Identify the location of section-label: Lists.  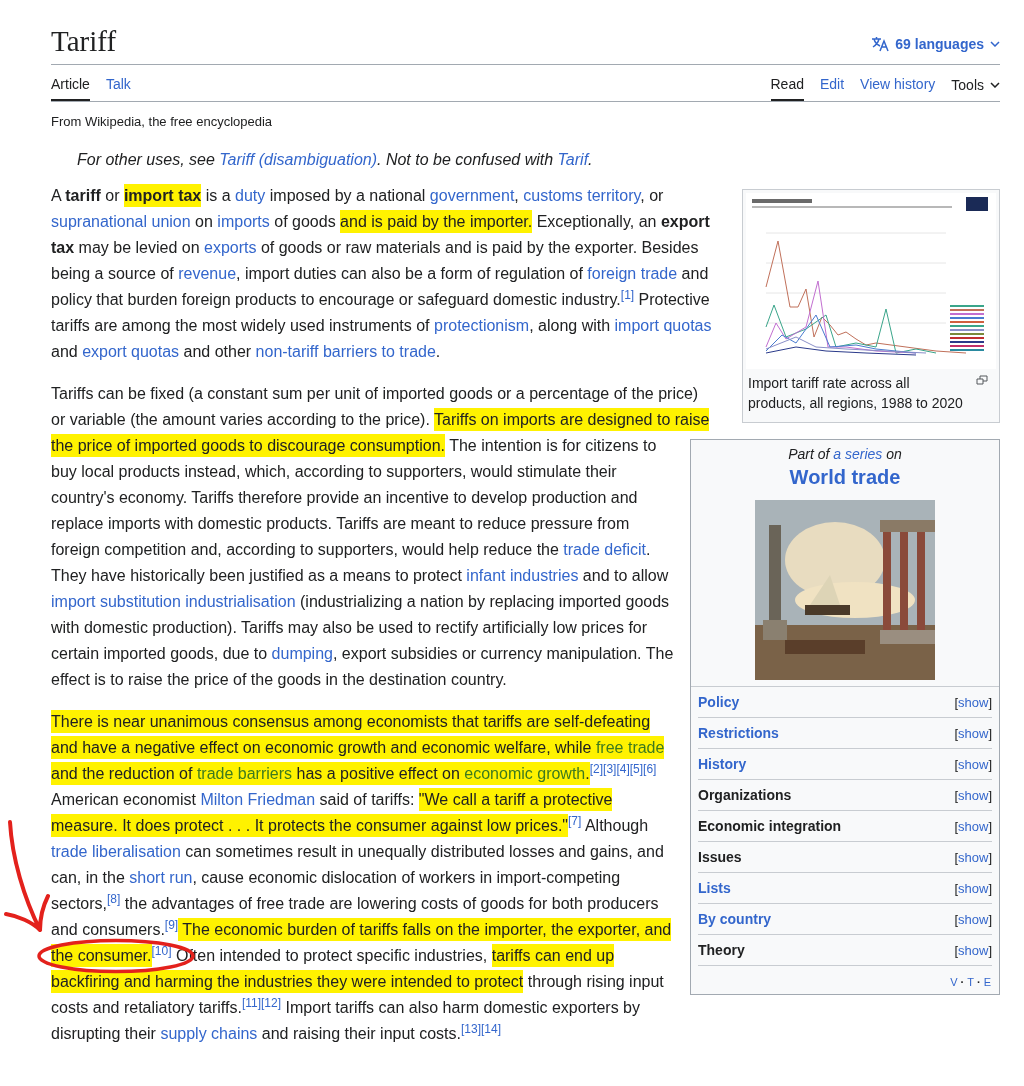
(714, 888).